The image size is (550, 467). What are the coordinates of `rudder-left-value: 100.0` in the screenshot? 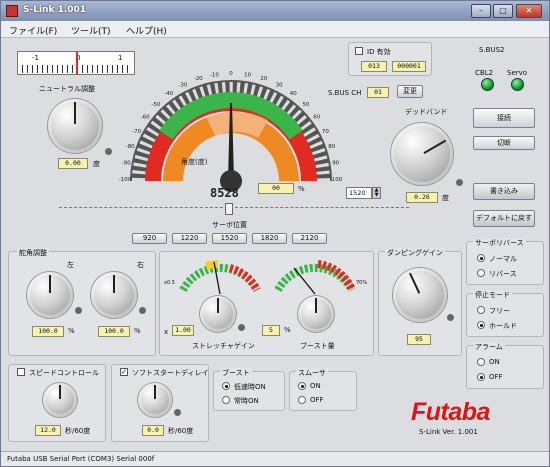 It's located at (48, 331).